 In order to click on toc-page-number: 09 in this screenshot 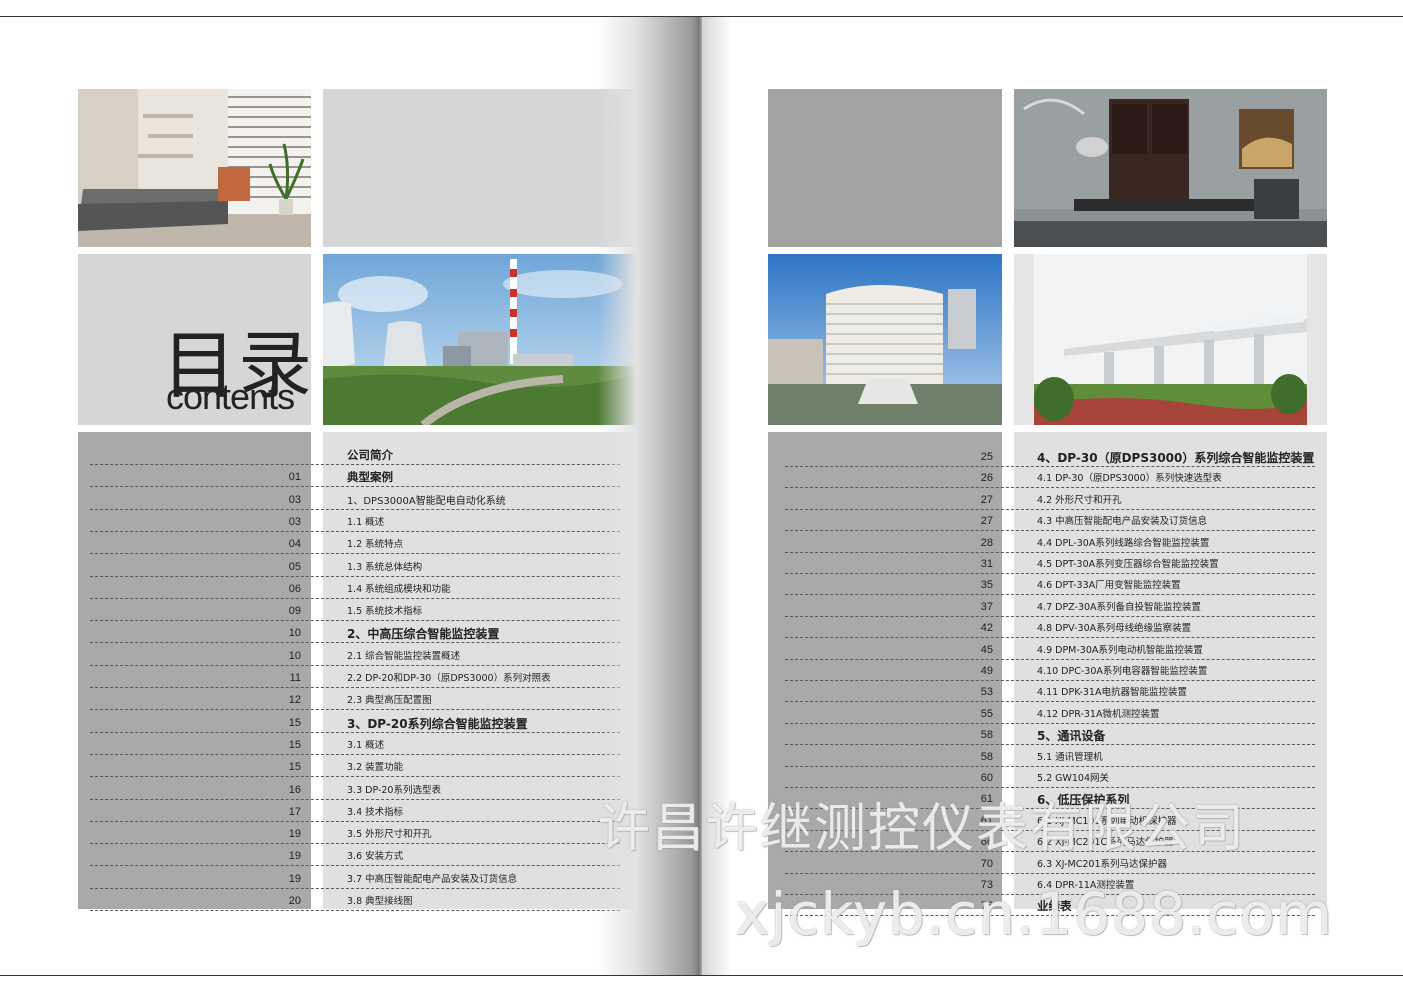, I will do `click(294, 611)`.